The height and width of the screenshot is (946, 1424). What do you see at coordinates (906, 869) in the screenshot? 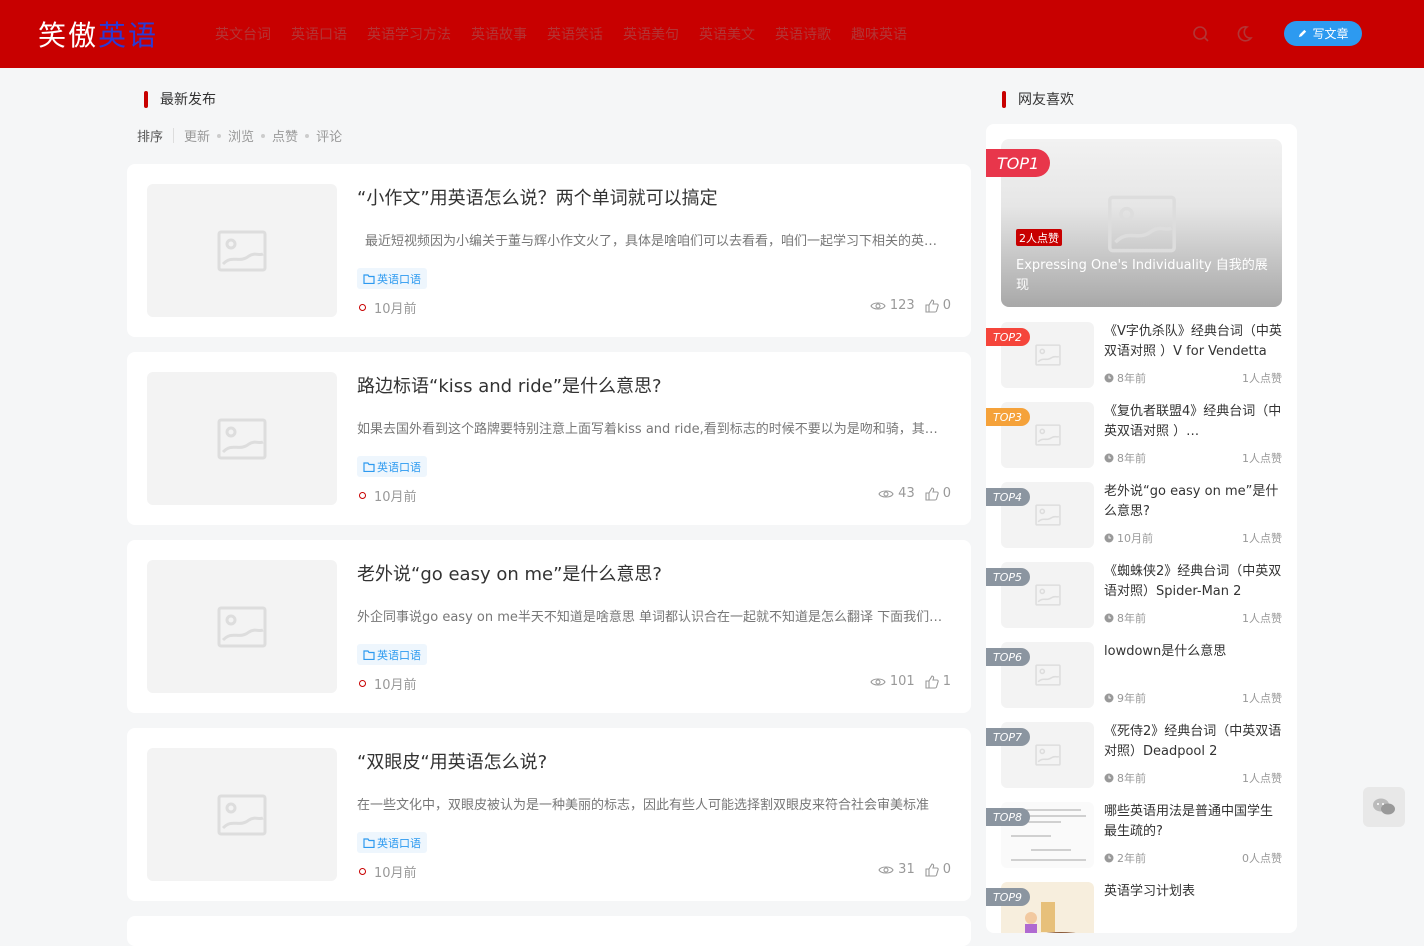
I see `view-count: 31` at bounding box center [906, 869].